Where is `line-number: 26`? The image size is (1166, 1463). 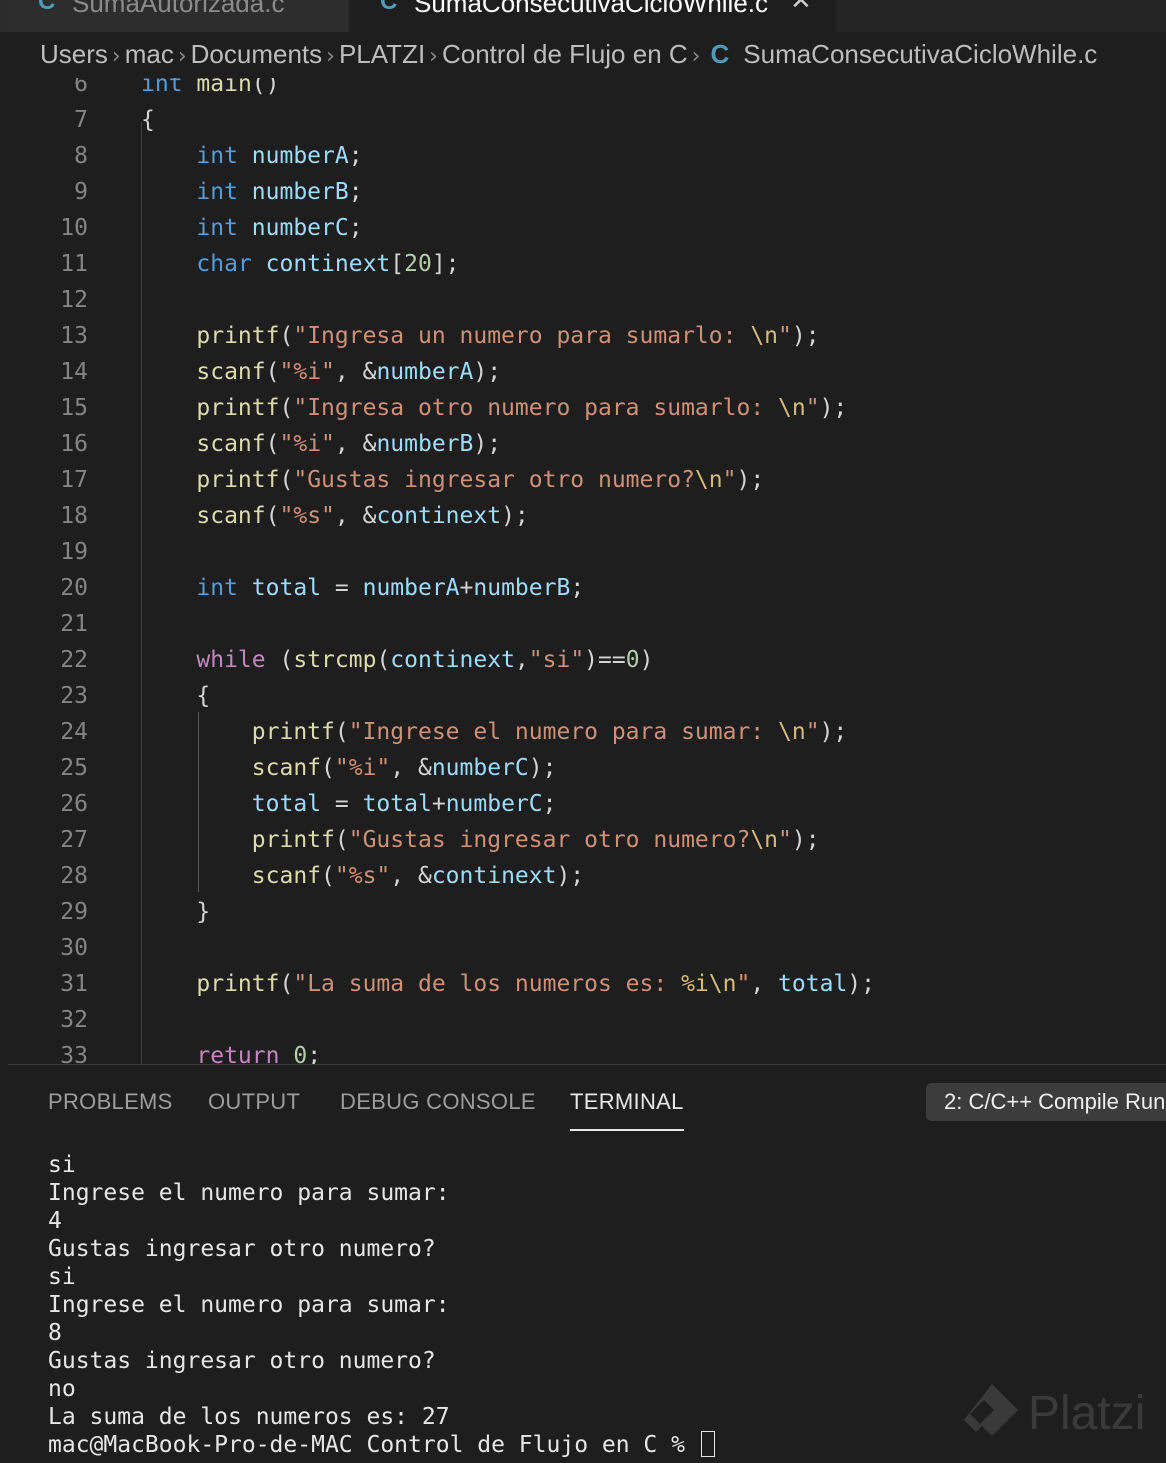
line-number: 26 is located at coordinates (74, 804).